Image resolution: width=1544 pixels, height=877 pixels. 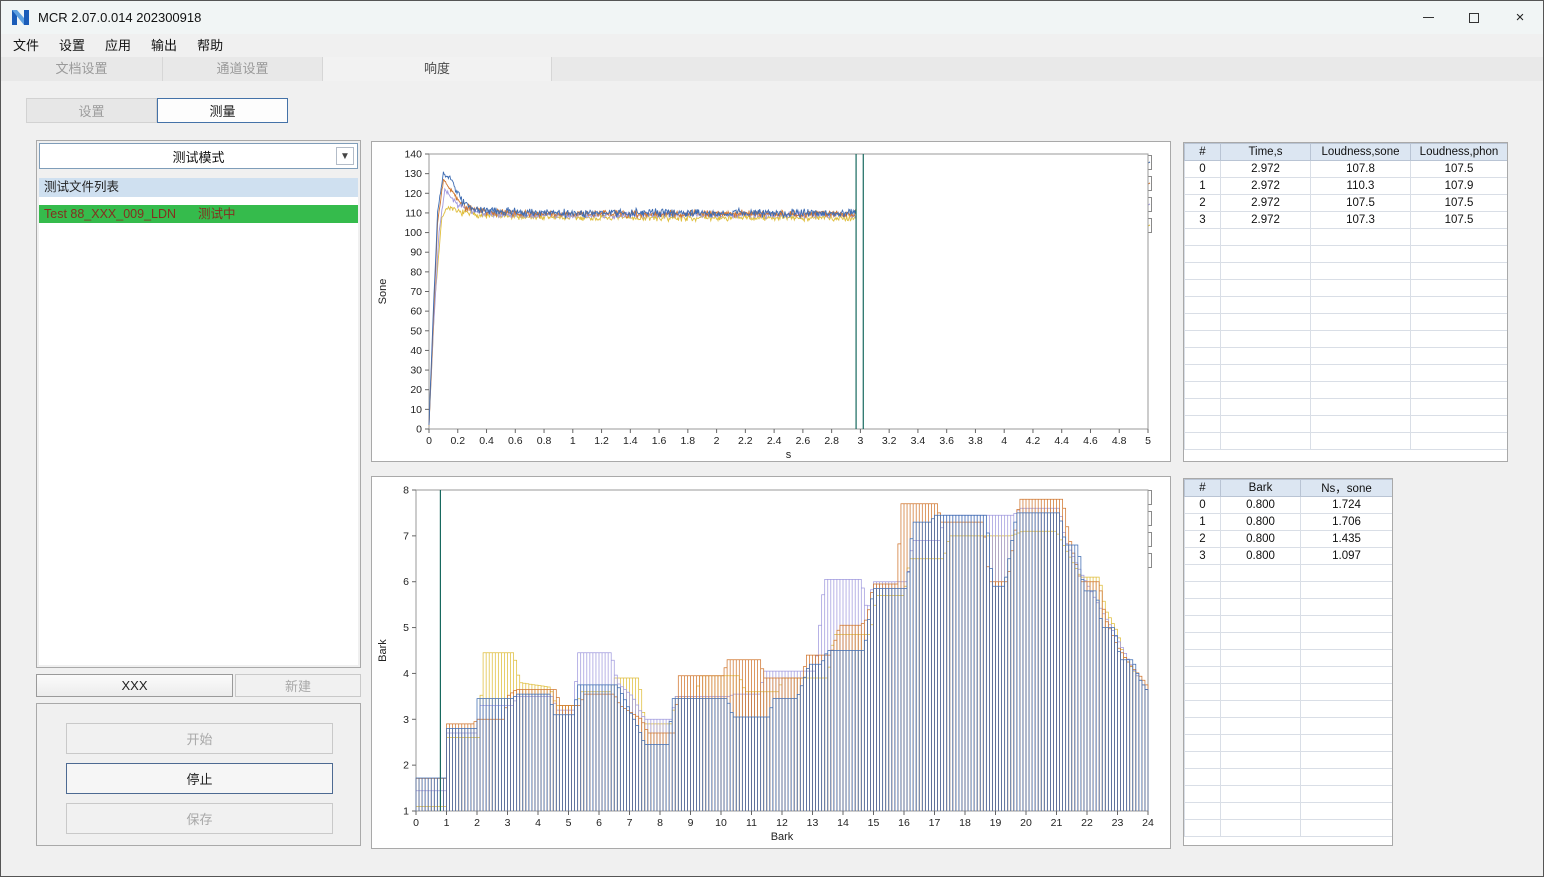 I want to click on start-button: 开始, so click(x=199, y=738).